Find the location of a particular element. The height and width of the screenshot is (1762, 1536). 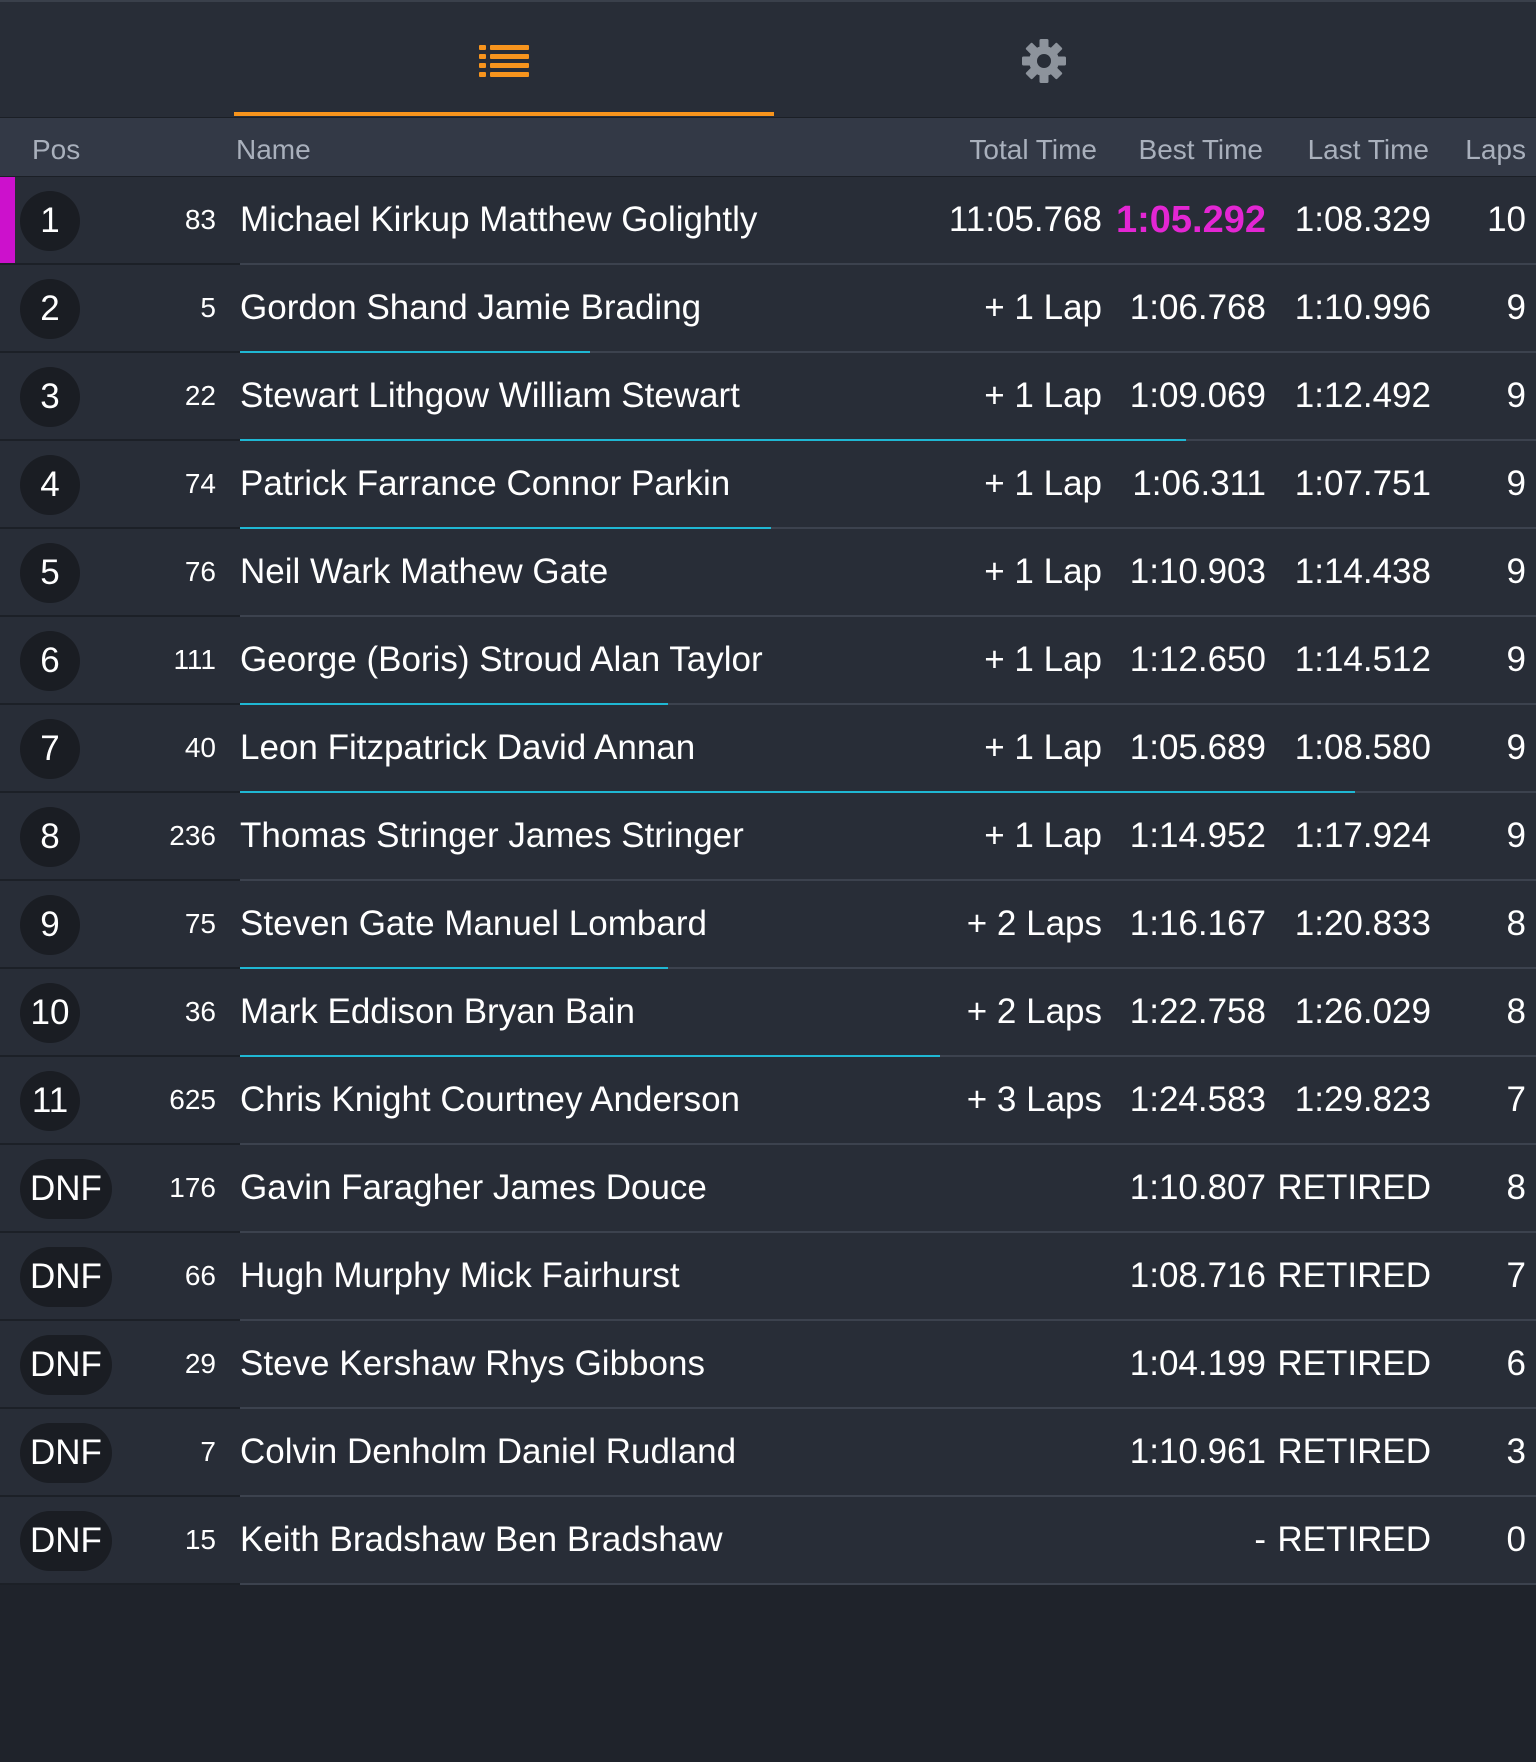

last-time: 1:26.029 is located at coordinates (1362, 1011).